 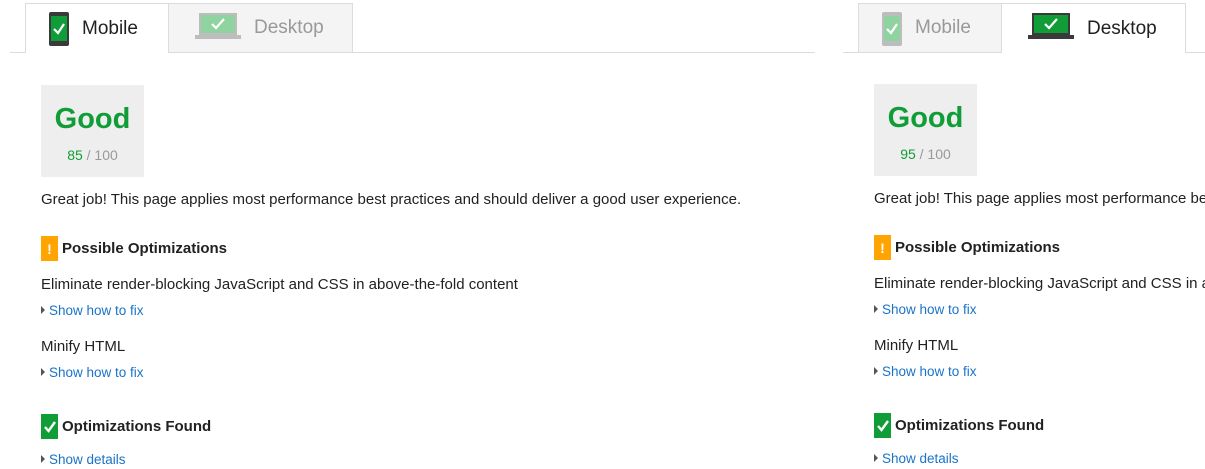 I want to click on score-value: 85, so click(x=75, y=155).